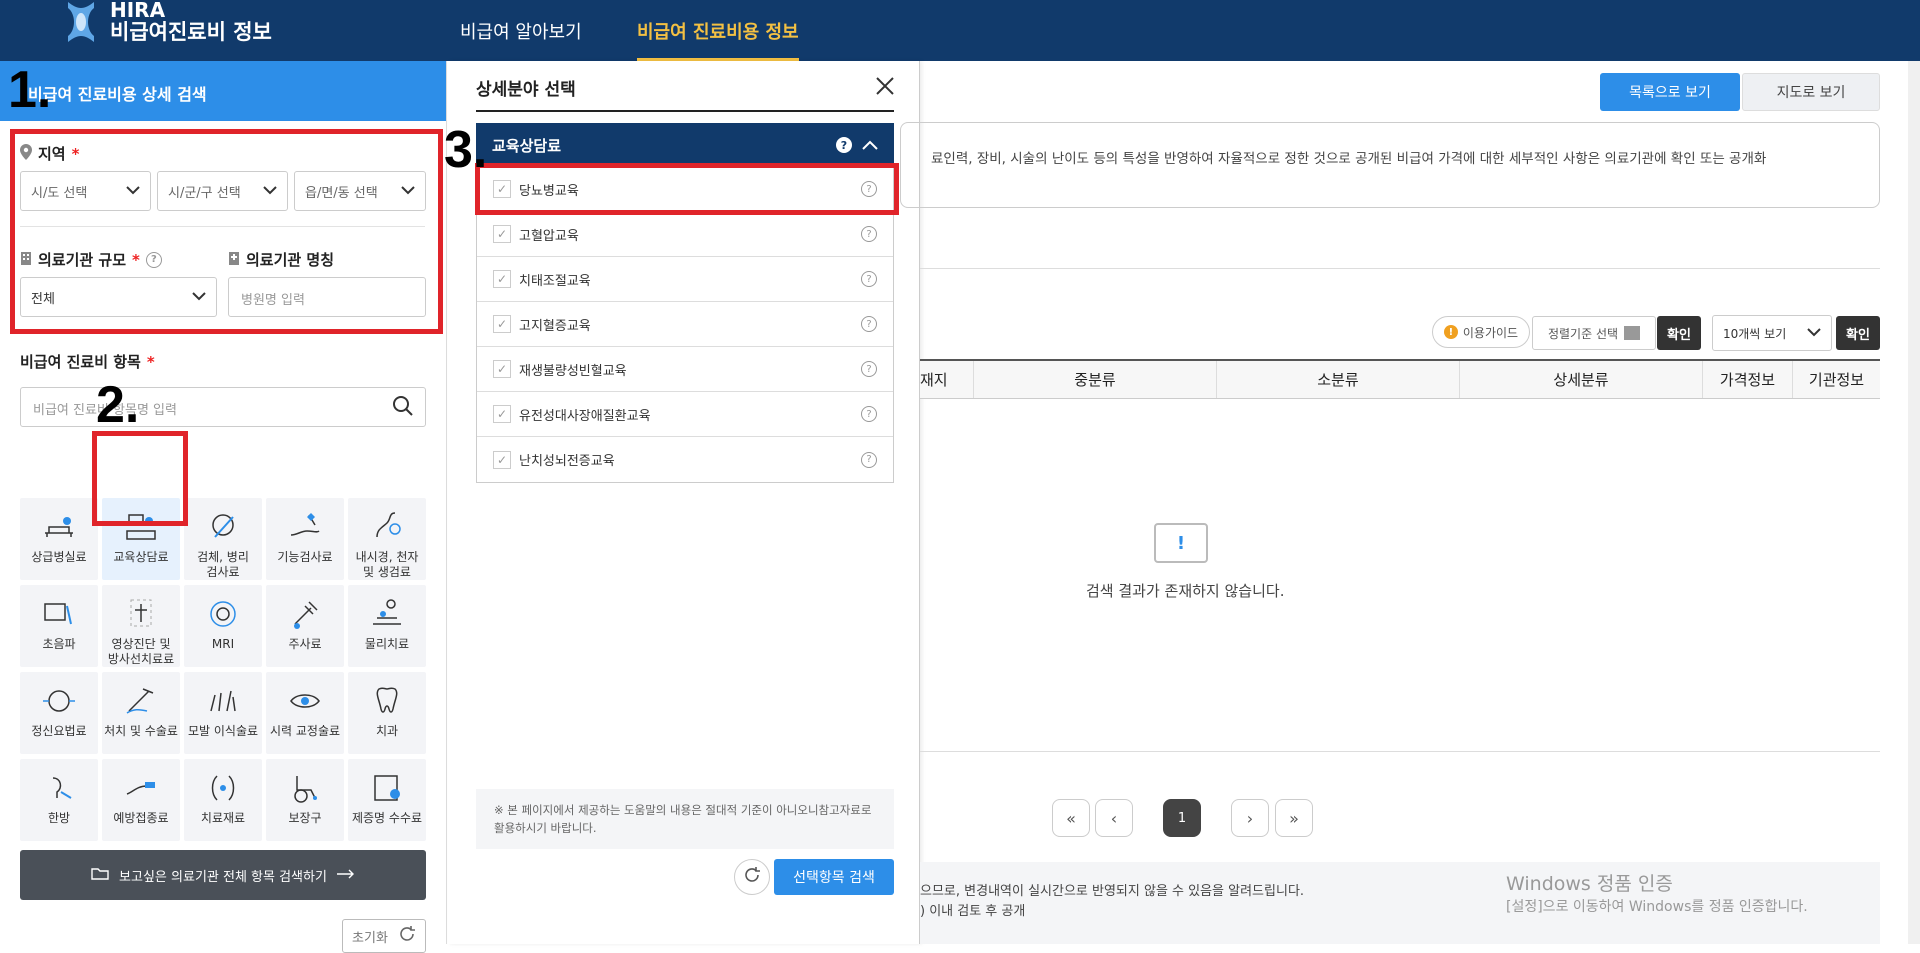 The image size is (1920, 953). Describe the element at coordinates (1914, 502) in the screenshot. I see `page-scrollbar` at that location.